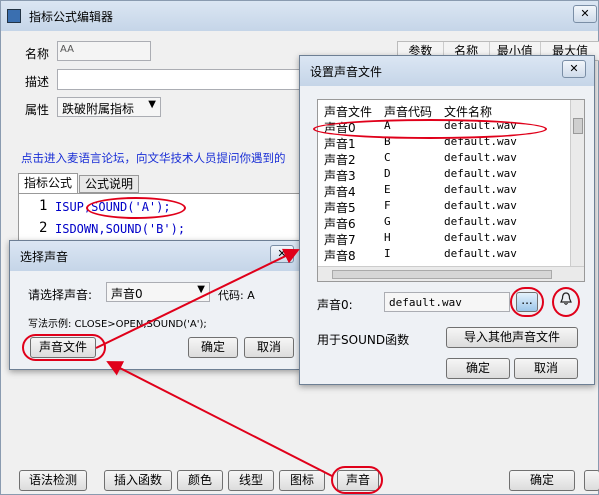 The width and height of the screenshot is (599, 495). Describe the element at coordinates (219, 419) in the screenshot. I see `arrow-sound-to-file` at that location.